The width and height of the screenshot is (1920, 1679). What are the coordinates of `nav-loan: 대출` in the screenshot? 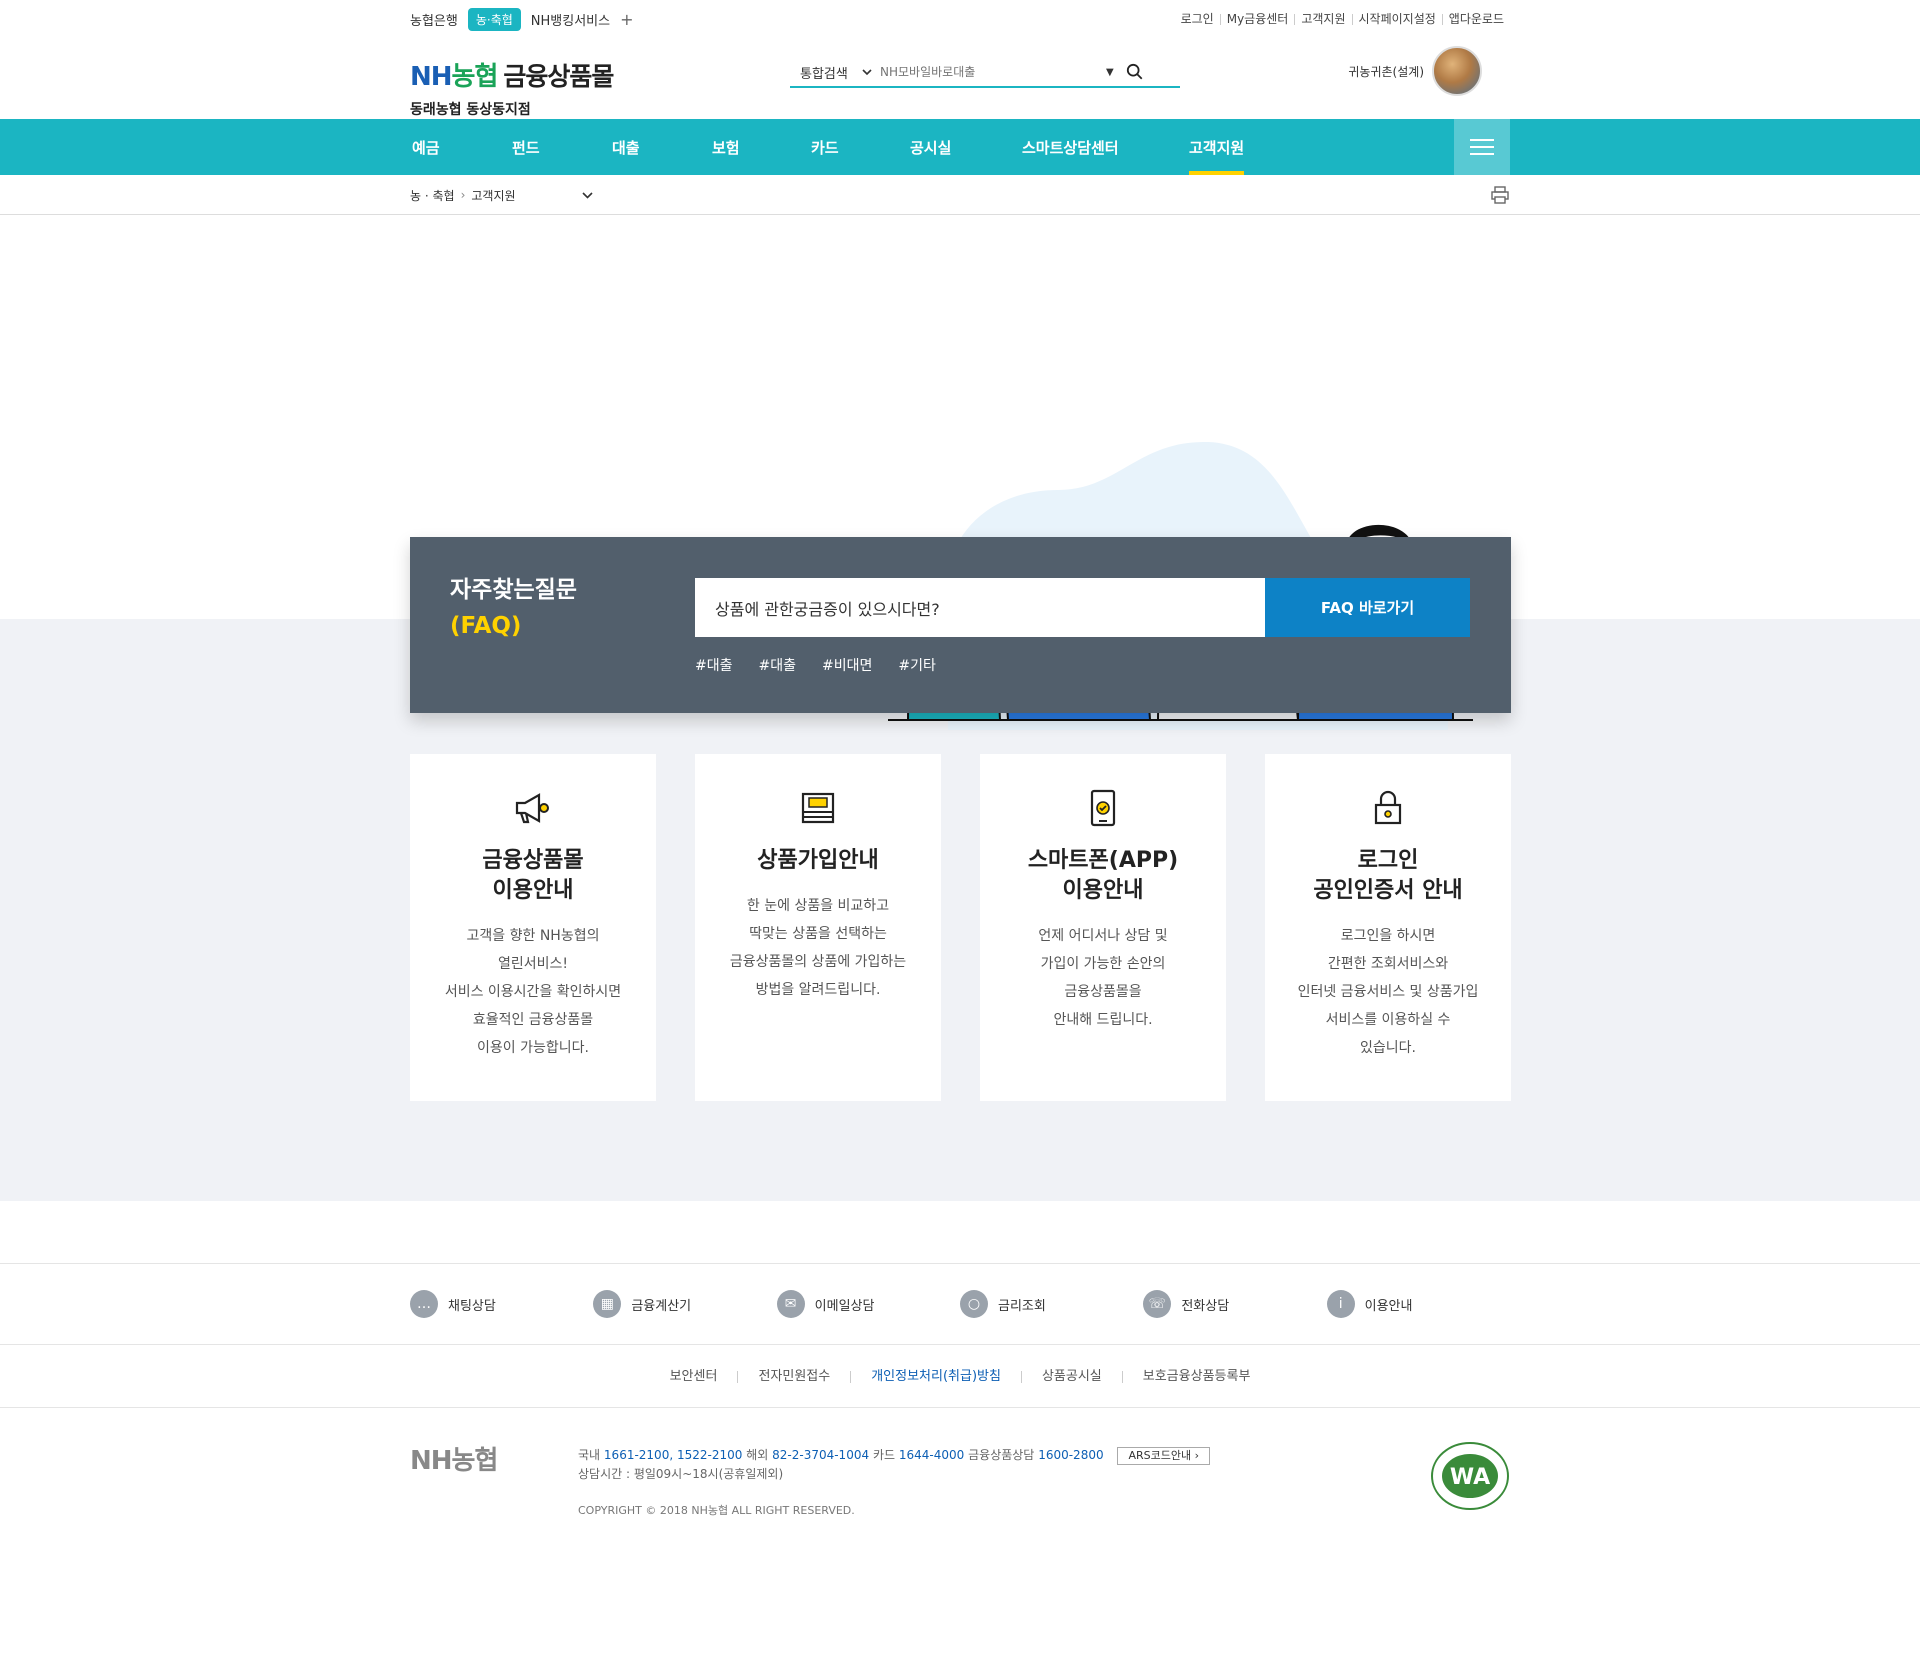 It's located at (662, 147).